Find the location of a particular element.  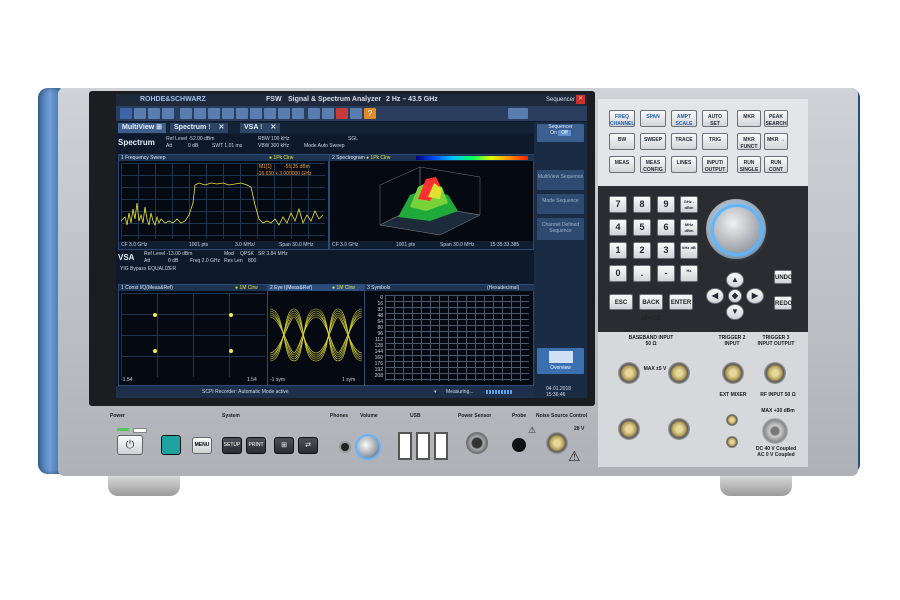

sequencer-softkey: Sequencer On Off is located at coordinates (560, 133).